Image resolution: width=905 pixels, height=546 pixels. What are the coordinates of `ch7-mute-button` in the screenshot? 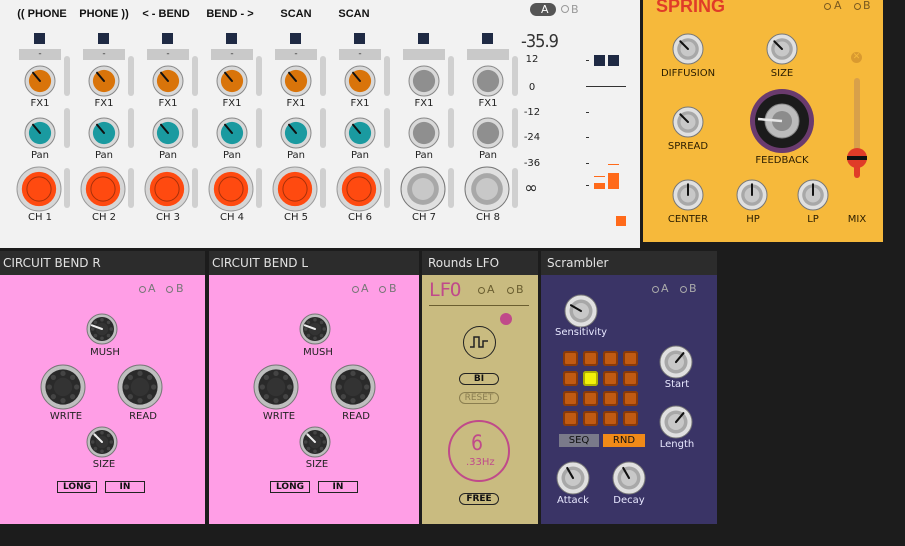 It's located at (423, 38).